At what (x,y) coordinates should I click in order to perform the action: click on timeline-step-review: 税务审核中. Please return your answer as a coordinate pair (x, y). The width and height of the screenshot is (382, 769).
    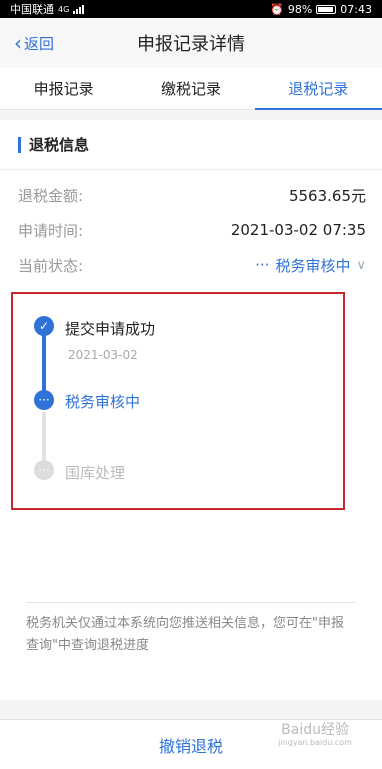
    Looking at the image, I should click on (103, 402).